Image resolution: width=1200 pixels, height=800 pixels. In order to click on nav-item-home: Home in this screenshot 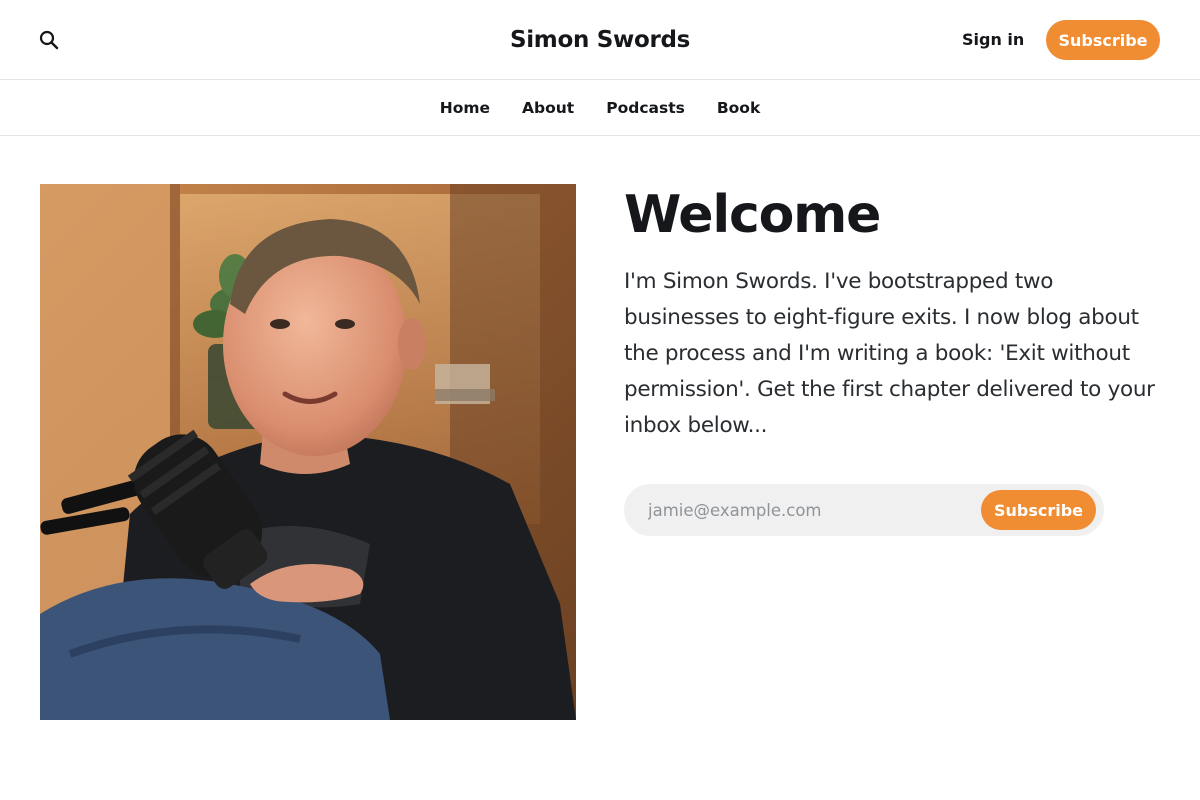, I will do `click(465, 108)`.